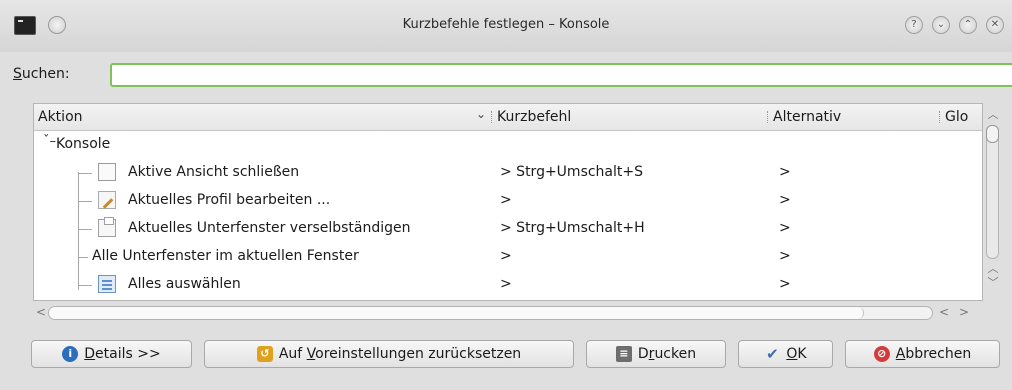 The image size is (1012, 390). Describe the element at coordinates (807, 117) in the screenshot. I see `column-alternative: Alternativ` at that location.